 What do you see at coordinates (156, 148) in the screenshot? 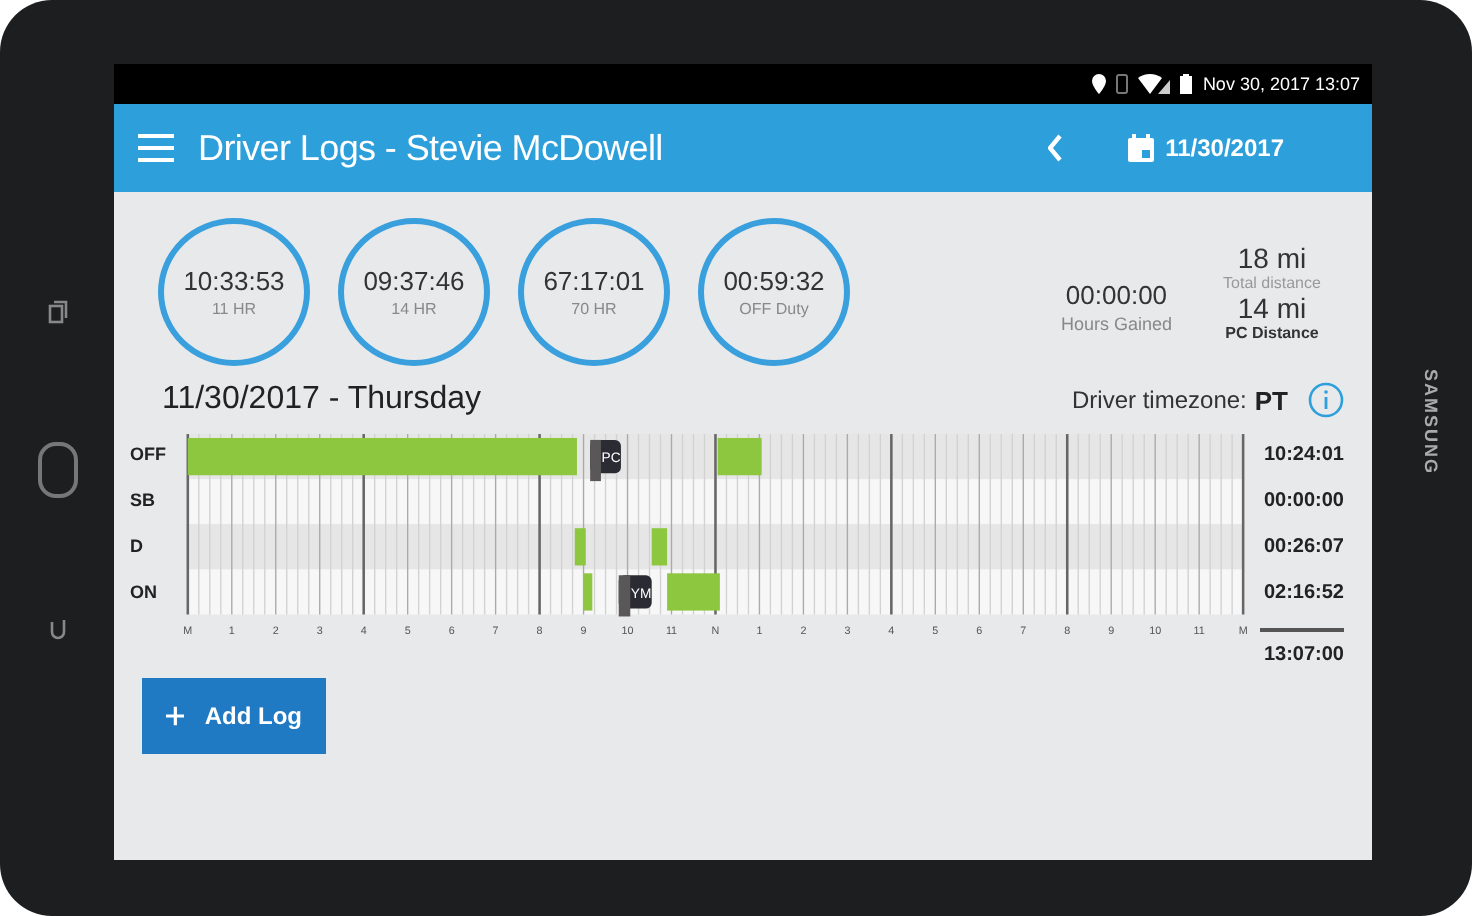
I see `menu-icon` at bounding box center [156, 148].